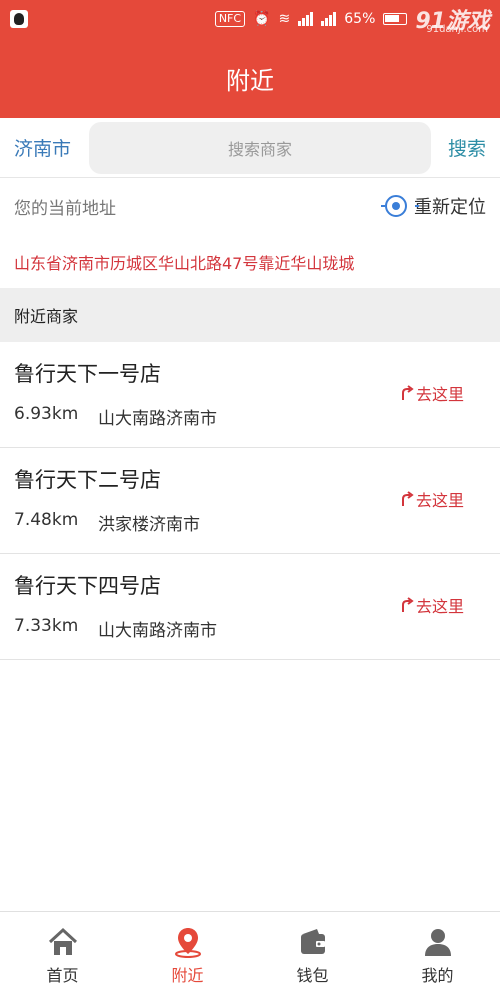  Describe the element at coordinates (395, 19) in the screenshot. I see `battery-icon` at that location.